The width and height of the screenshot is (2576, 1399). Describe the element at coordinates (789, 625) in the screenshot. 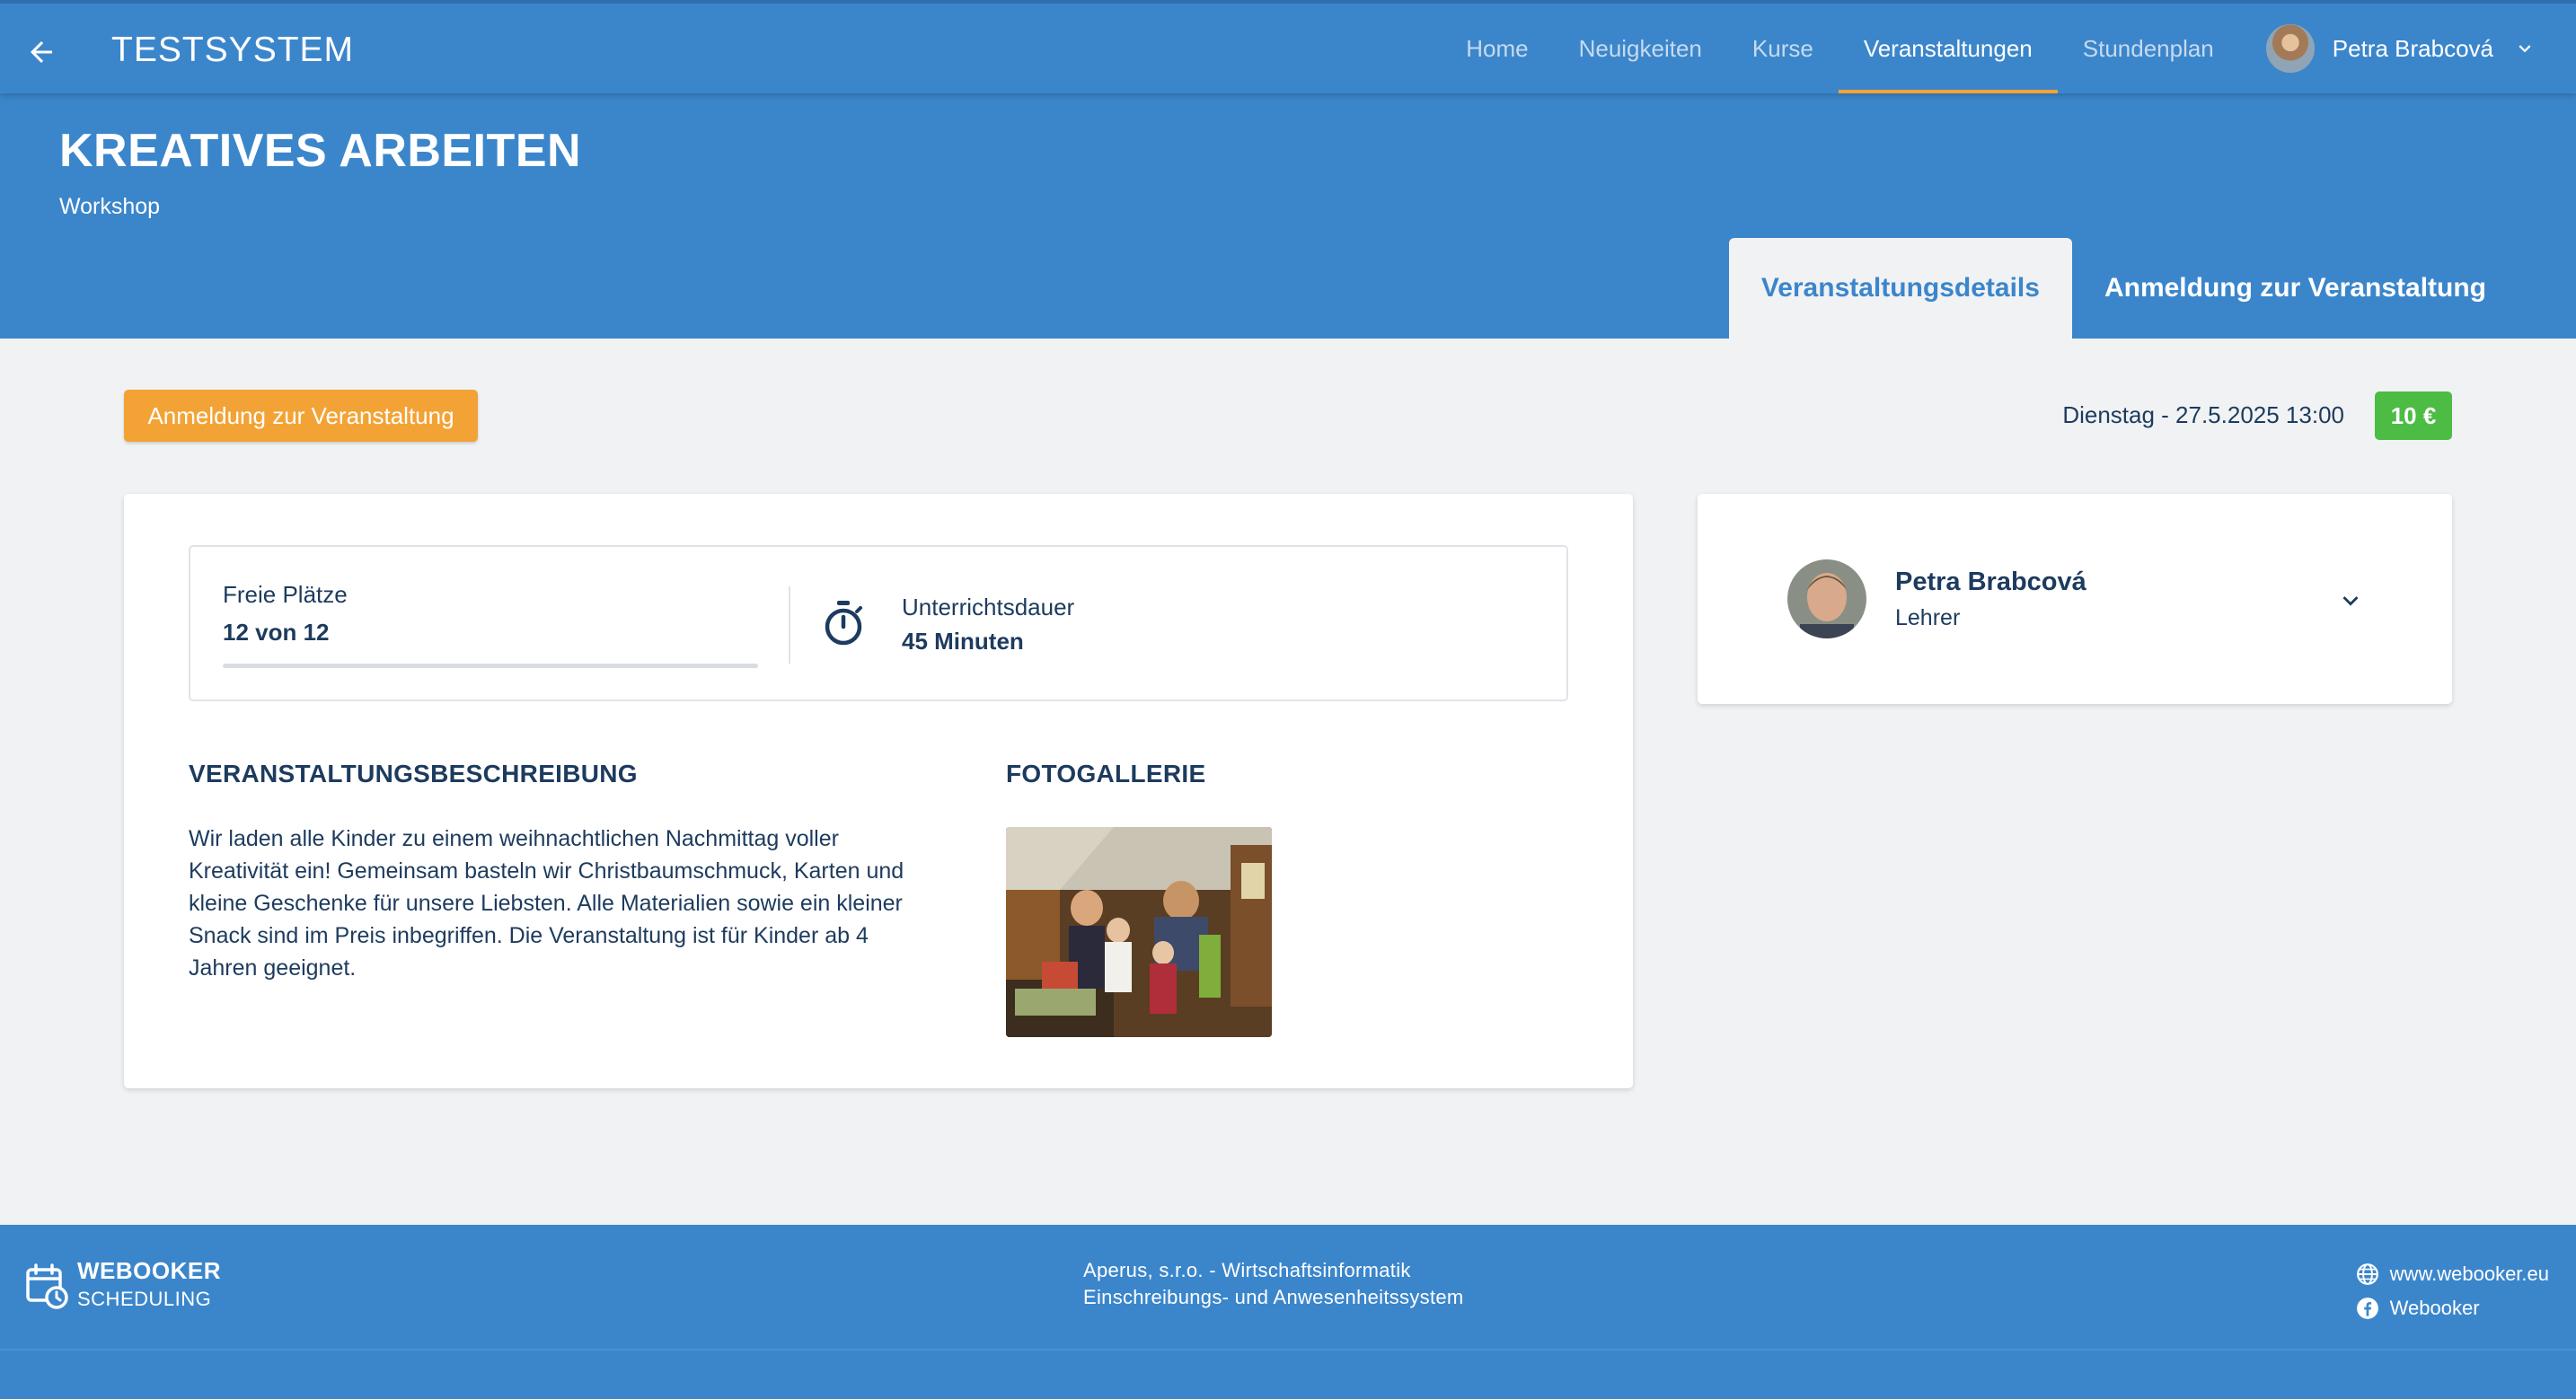

I see `info-divider` at that location.